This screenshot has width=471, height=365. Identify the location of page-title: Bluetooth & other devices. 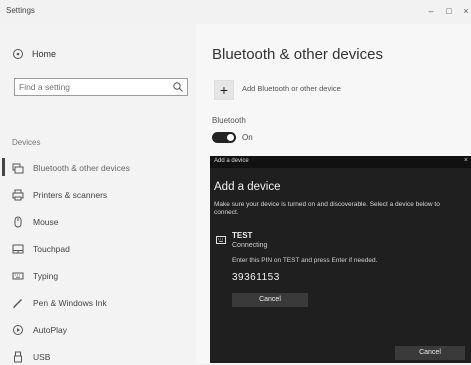
(297, 54).